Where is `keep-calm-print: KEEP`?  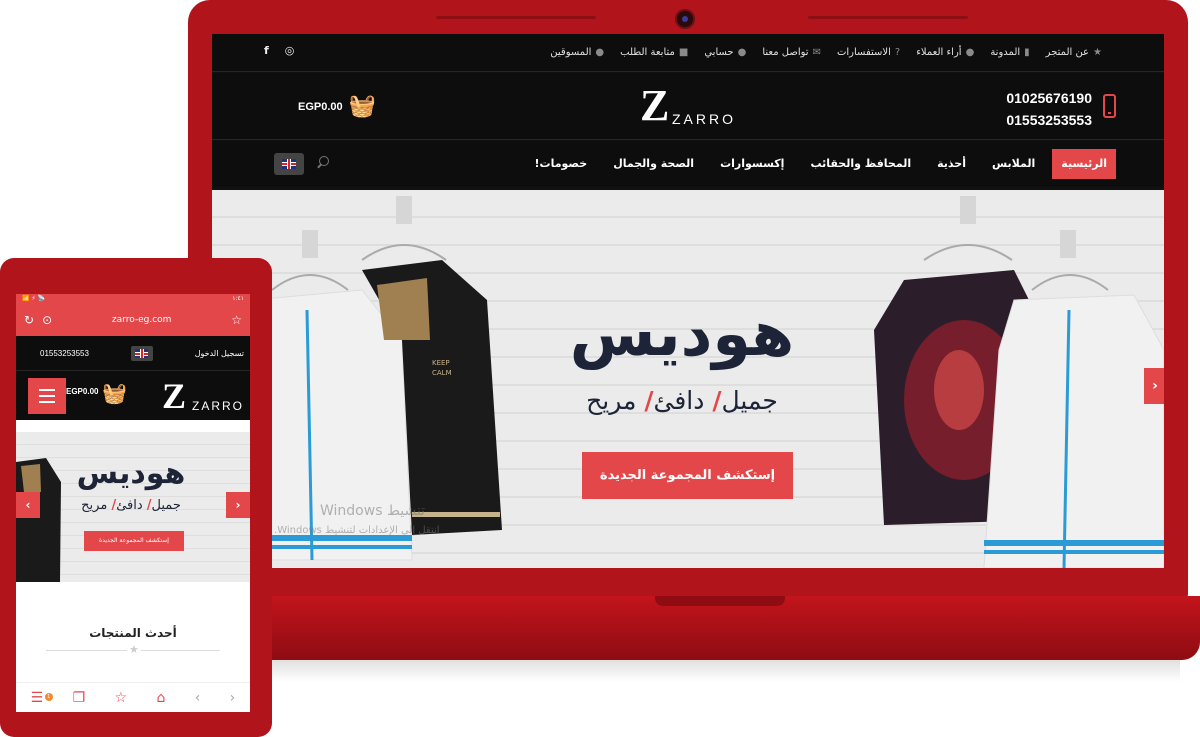 keep-calm-print: KEEP is located at coordinates (441, 363).